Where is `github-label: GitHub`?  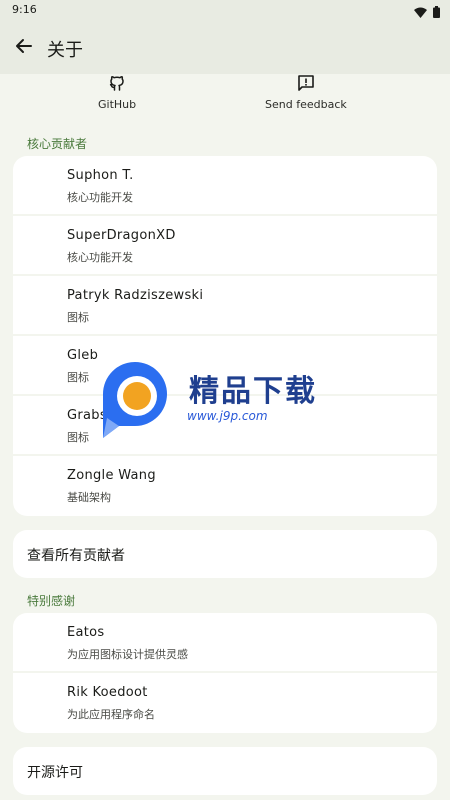 github-label: GitHub is located at coordinates (117, 104).